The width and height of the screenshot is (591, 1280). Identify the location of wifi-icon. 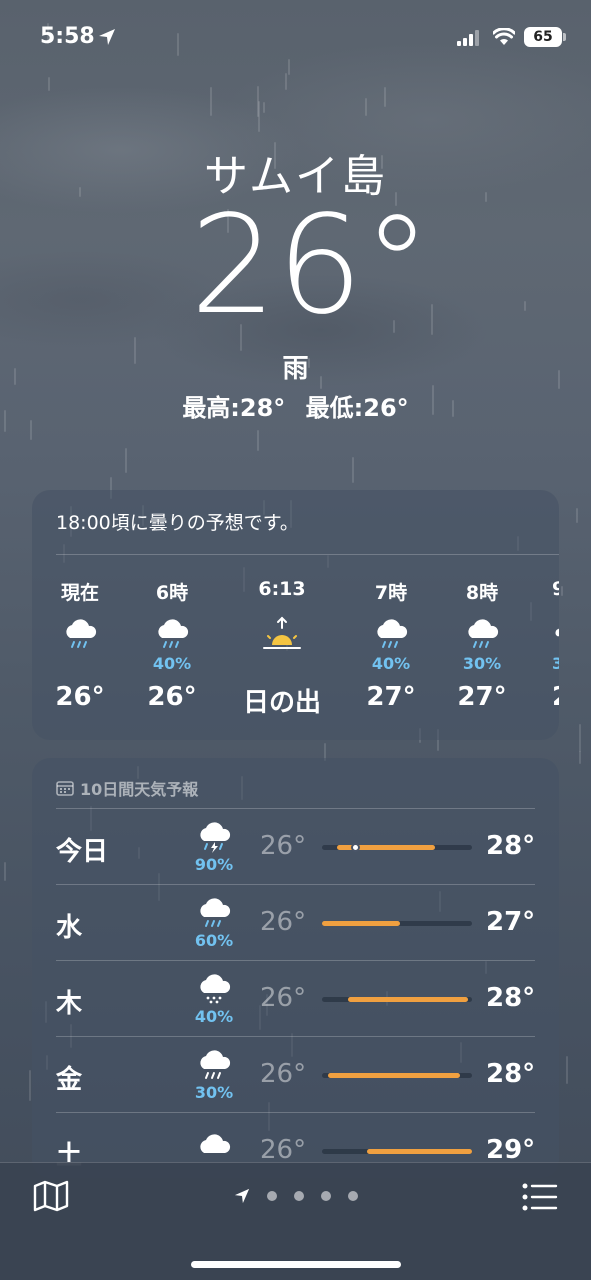
(504, 36).